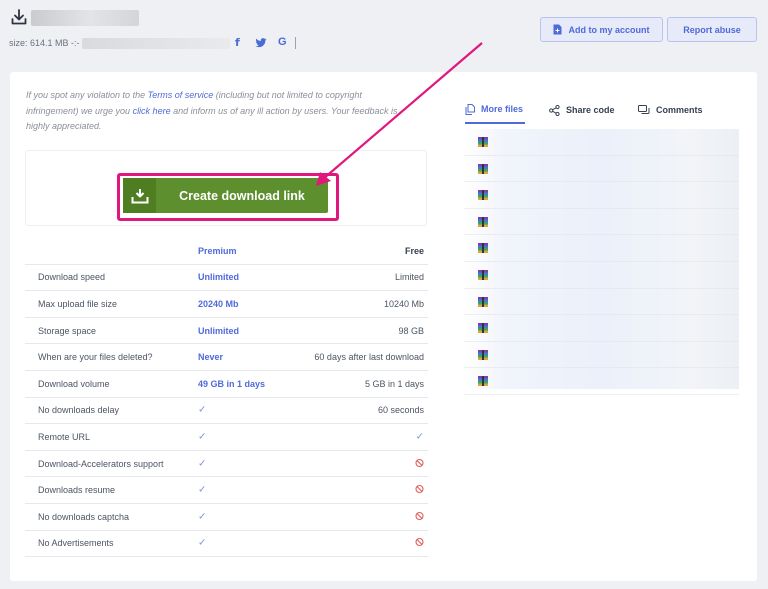 Image resolution: width=768 pixels, height=589 pixels. What do you see at coordinates (242, 195) in the screenshot?
I see `create-download-link-label: Create download link` at bounding box center [242, 195].